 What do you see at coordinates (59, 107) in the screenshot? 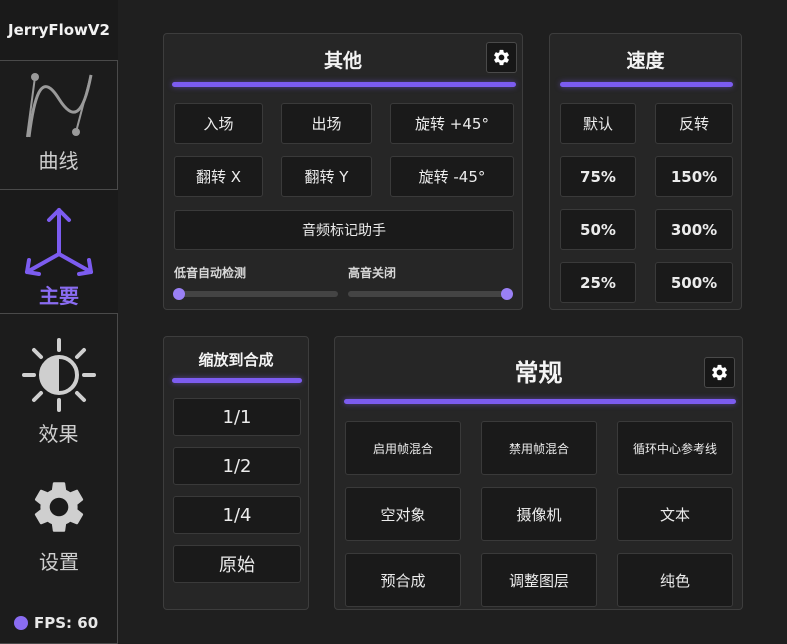
I see `curve-icon` at bounding box center [59, 107].